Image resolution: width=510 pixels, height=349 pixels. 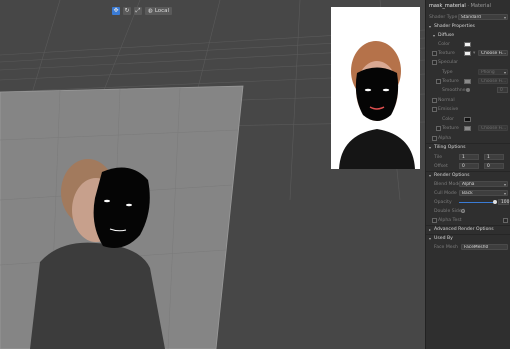 What do you see at coordinates (450, 220) in the screenshot?
I see `alpha-test-label: Alpha Test` at bounding box center [450, 220].